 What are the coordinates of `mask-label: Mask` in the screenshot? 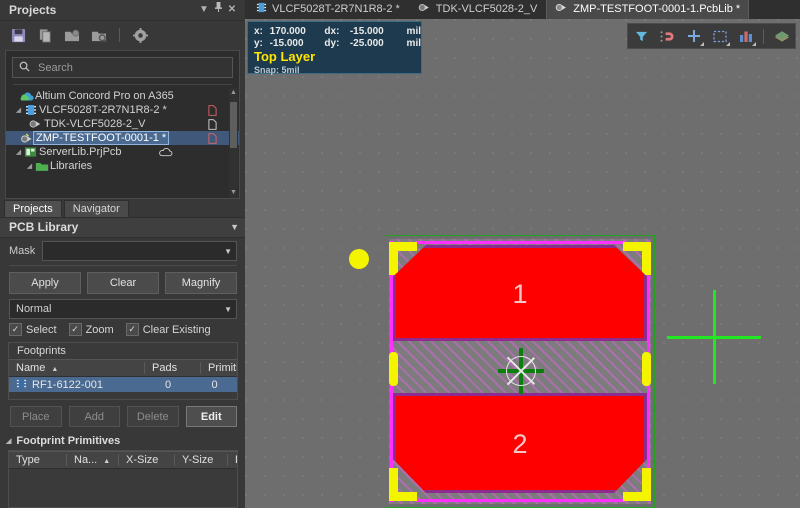 It's located at (22, 251).